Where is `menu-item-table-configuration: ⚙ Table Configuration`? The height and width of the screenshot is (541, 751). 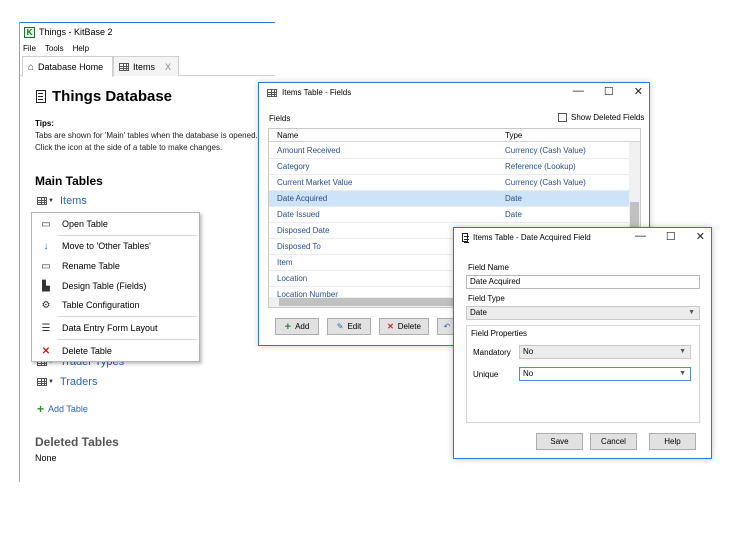
menu-item-table-configuration: ⚙ Table Configuration is located at coordinates (115, 305).